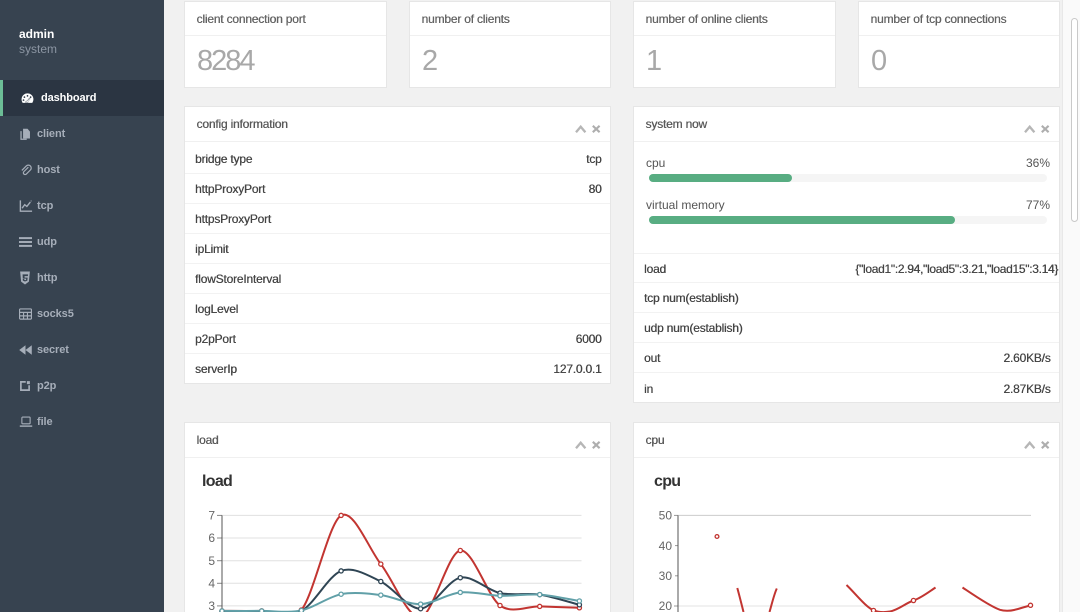  Describe the element at coordinates (211, 584) in the screenshot. I see `svg-text: 4` at that location.